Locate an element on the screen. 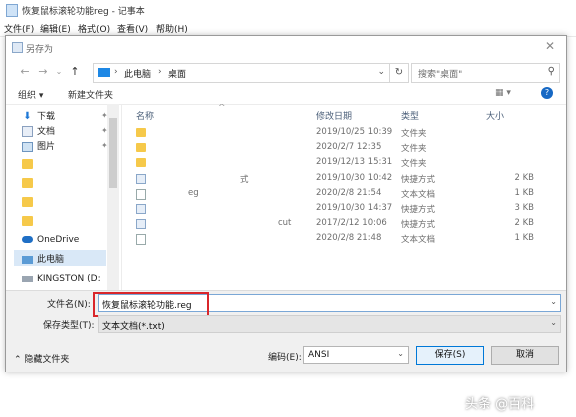 This screenshot has width=576, height=417. save-button: 保存(S) is located at coordinates (450, 355).